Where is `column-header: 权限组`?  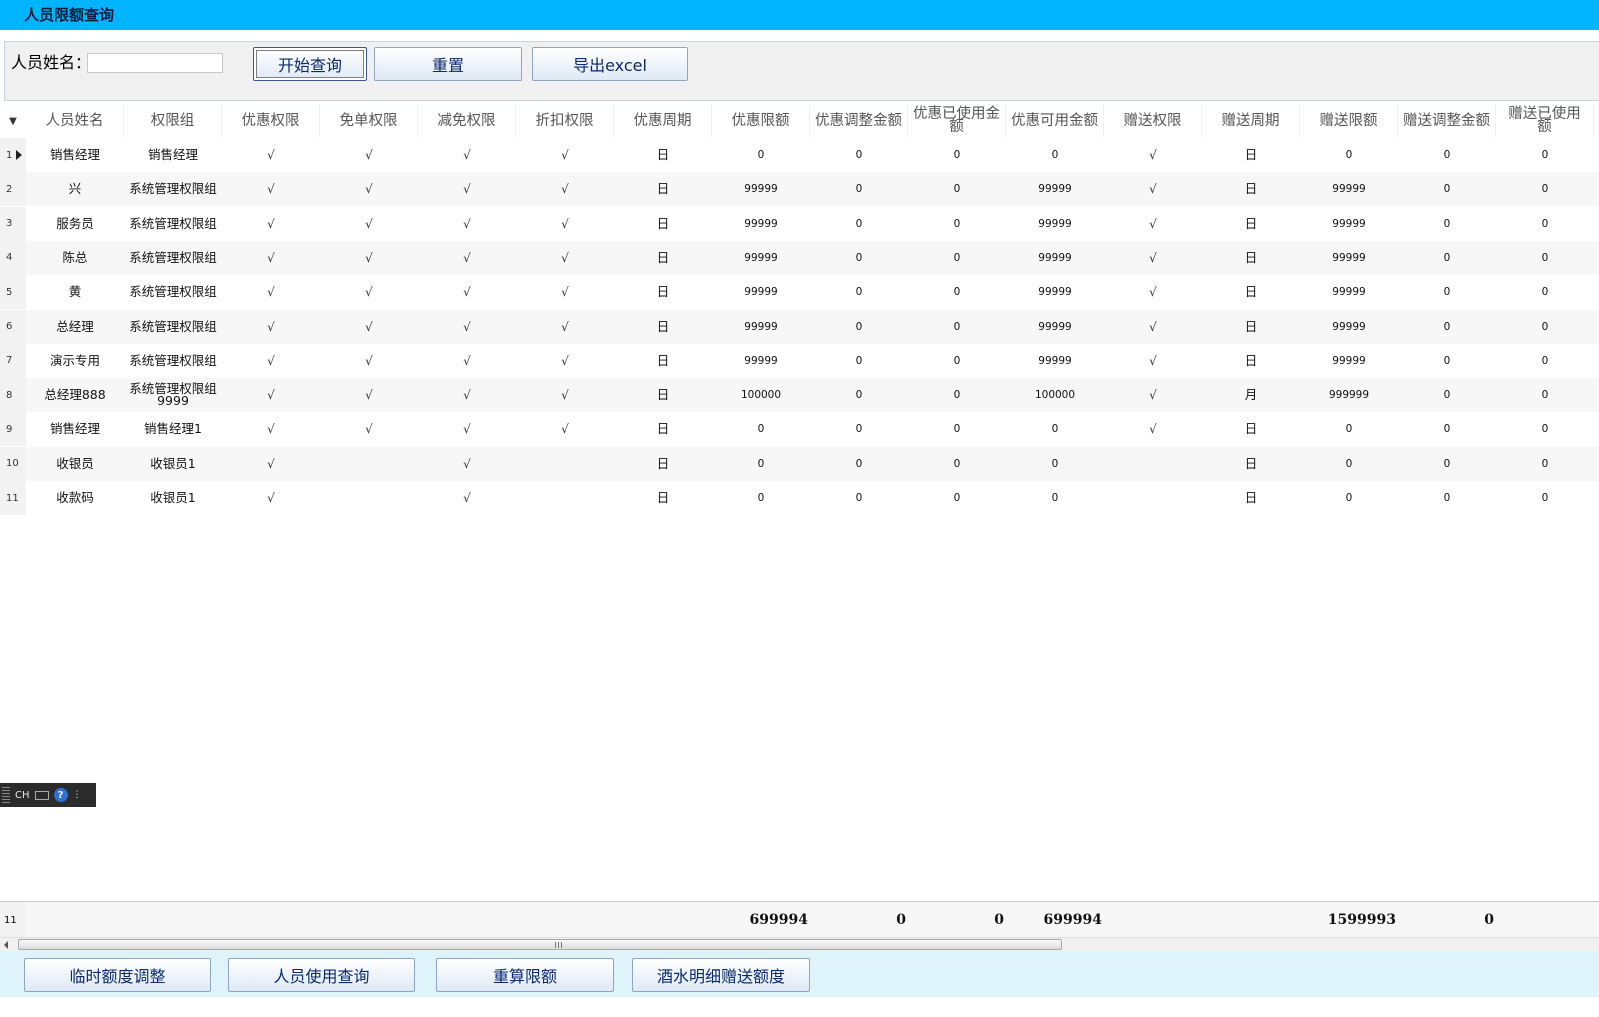 column-header: 权限组 is located at coordinates (173, 121).